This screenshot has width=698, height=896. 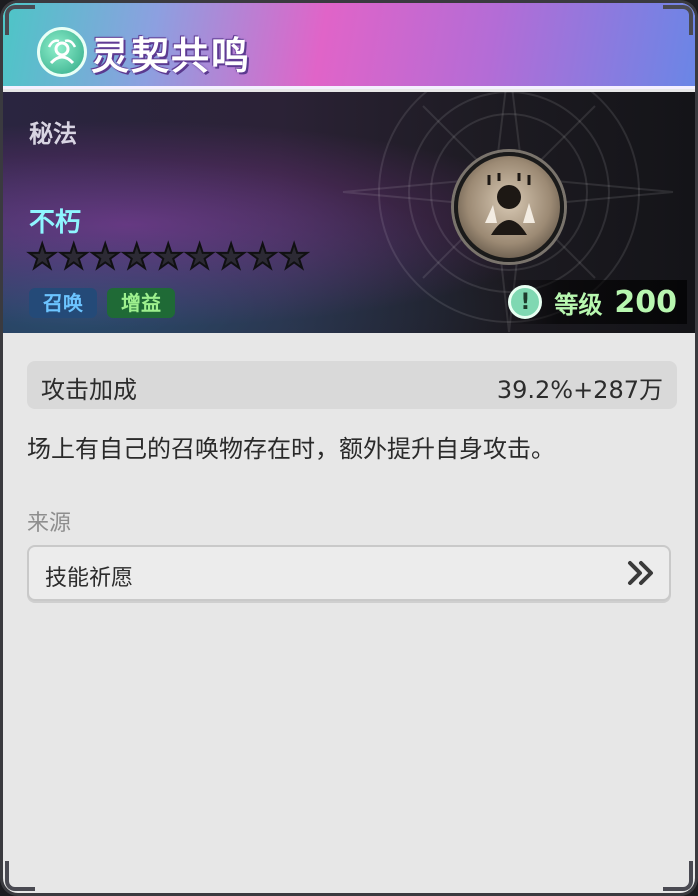 I want to click on double-chevron-right-icon, so click(x=640, y=573).